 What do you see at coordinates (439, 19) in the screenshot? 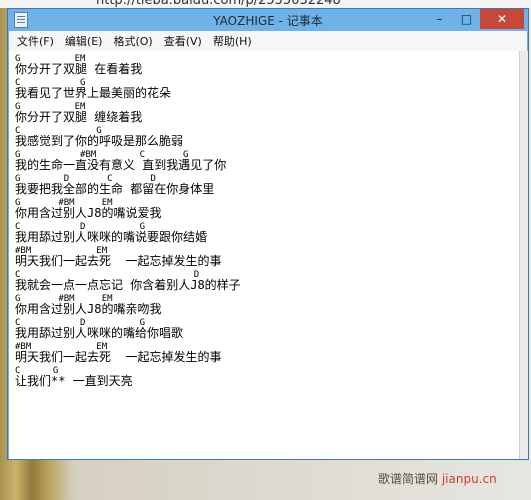
I see `minimize-button: –` at bounding box center [439, 19].